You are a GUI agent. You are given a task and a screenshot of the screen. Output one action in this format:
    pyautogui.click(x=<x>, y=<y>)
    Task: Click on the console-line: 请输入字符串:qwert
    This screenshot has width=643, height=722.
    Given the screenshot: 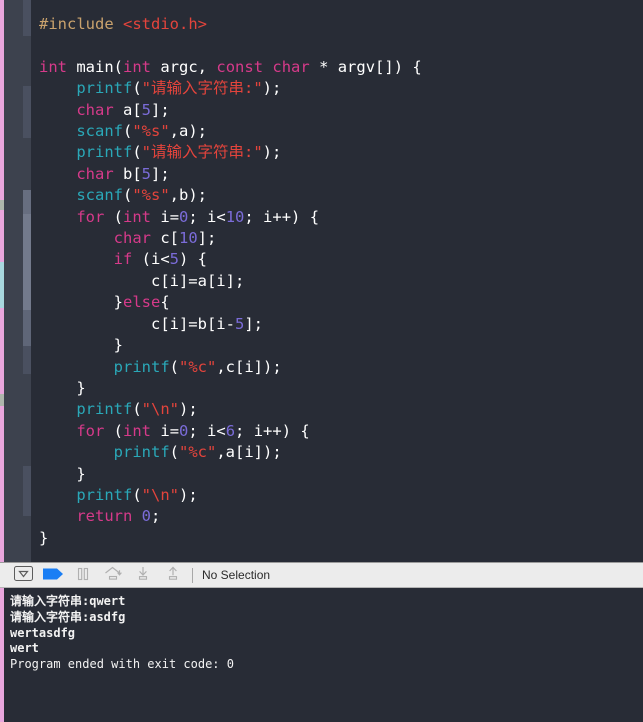 What is the action you would take?
    pyautogui.click(x=68, y=601)
    